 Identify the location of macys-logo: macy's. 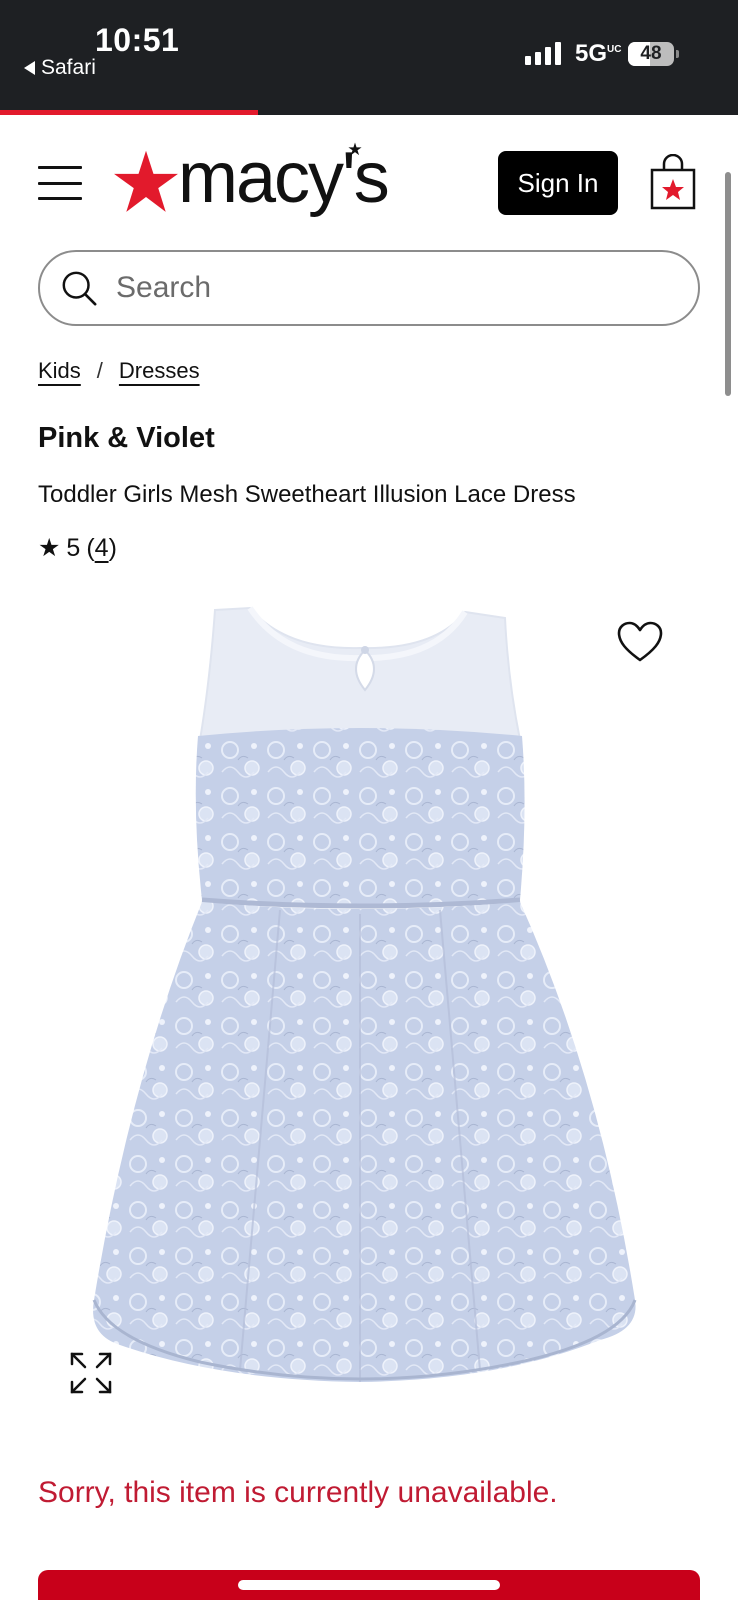
(251, 182).